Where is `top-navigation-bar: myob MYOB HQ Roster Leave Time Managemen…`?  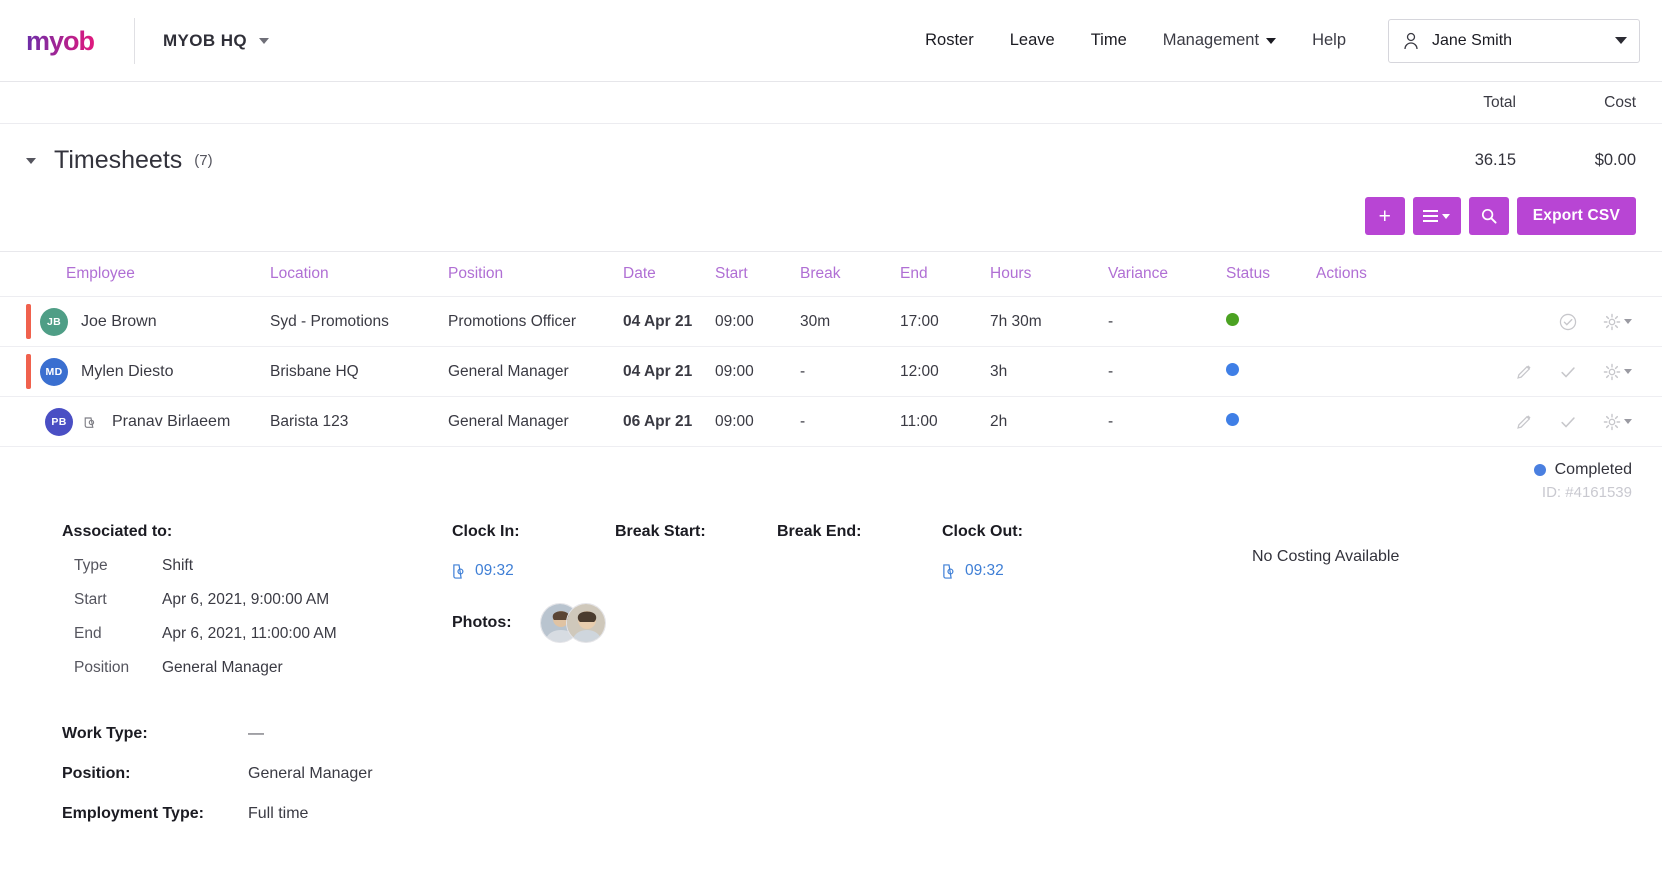
top-navigation-bar: myob MYOB HQ Roster Leave Time Managemen… is located at coordinates (831, 41).